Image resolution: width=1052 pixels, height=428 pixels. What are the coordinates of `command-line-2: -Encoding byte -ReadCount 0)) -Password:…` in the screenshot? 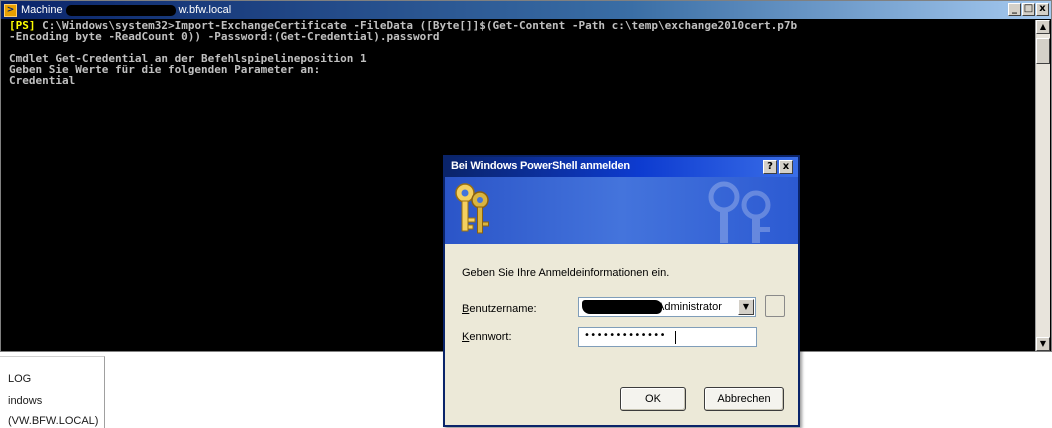 It's located at (224, 36).